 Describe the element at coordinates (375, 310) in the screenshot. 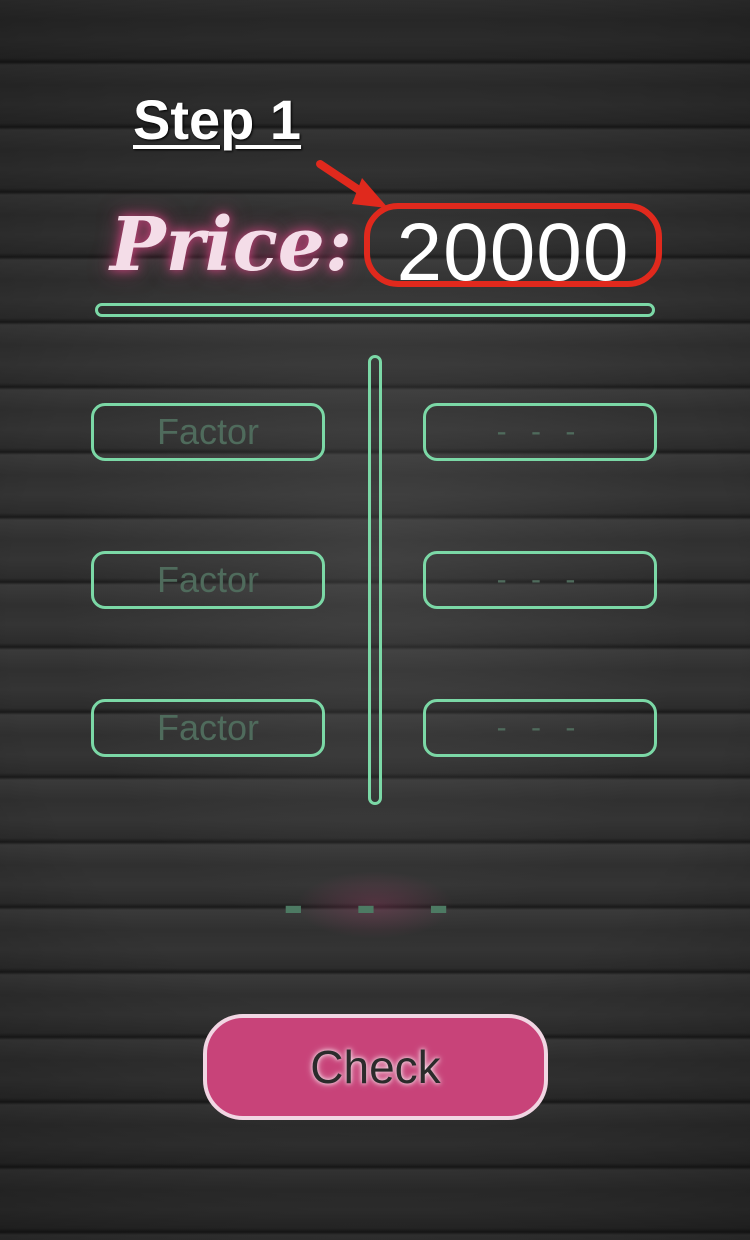

I see `price-underline-divider` at that location.